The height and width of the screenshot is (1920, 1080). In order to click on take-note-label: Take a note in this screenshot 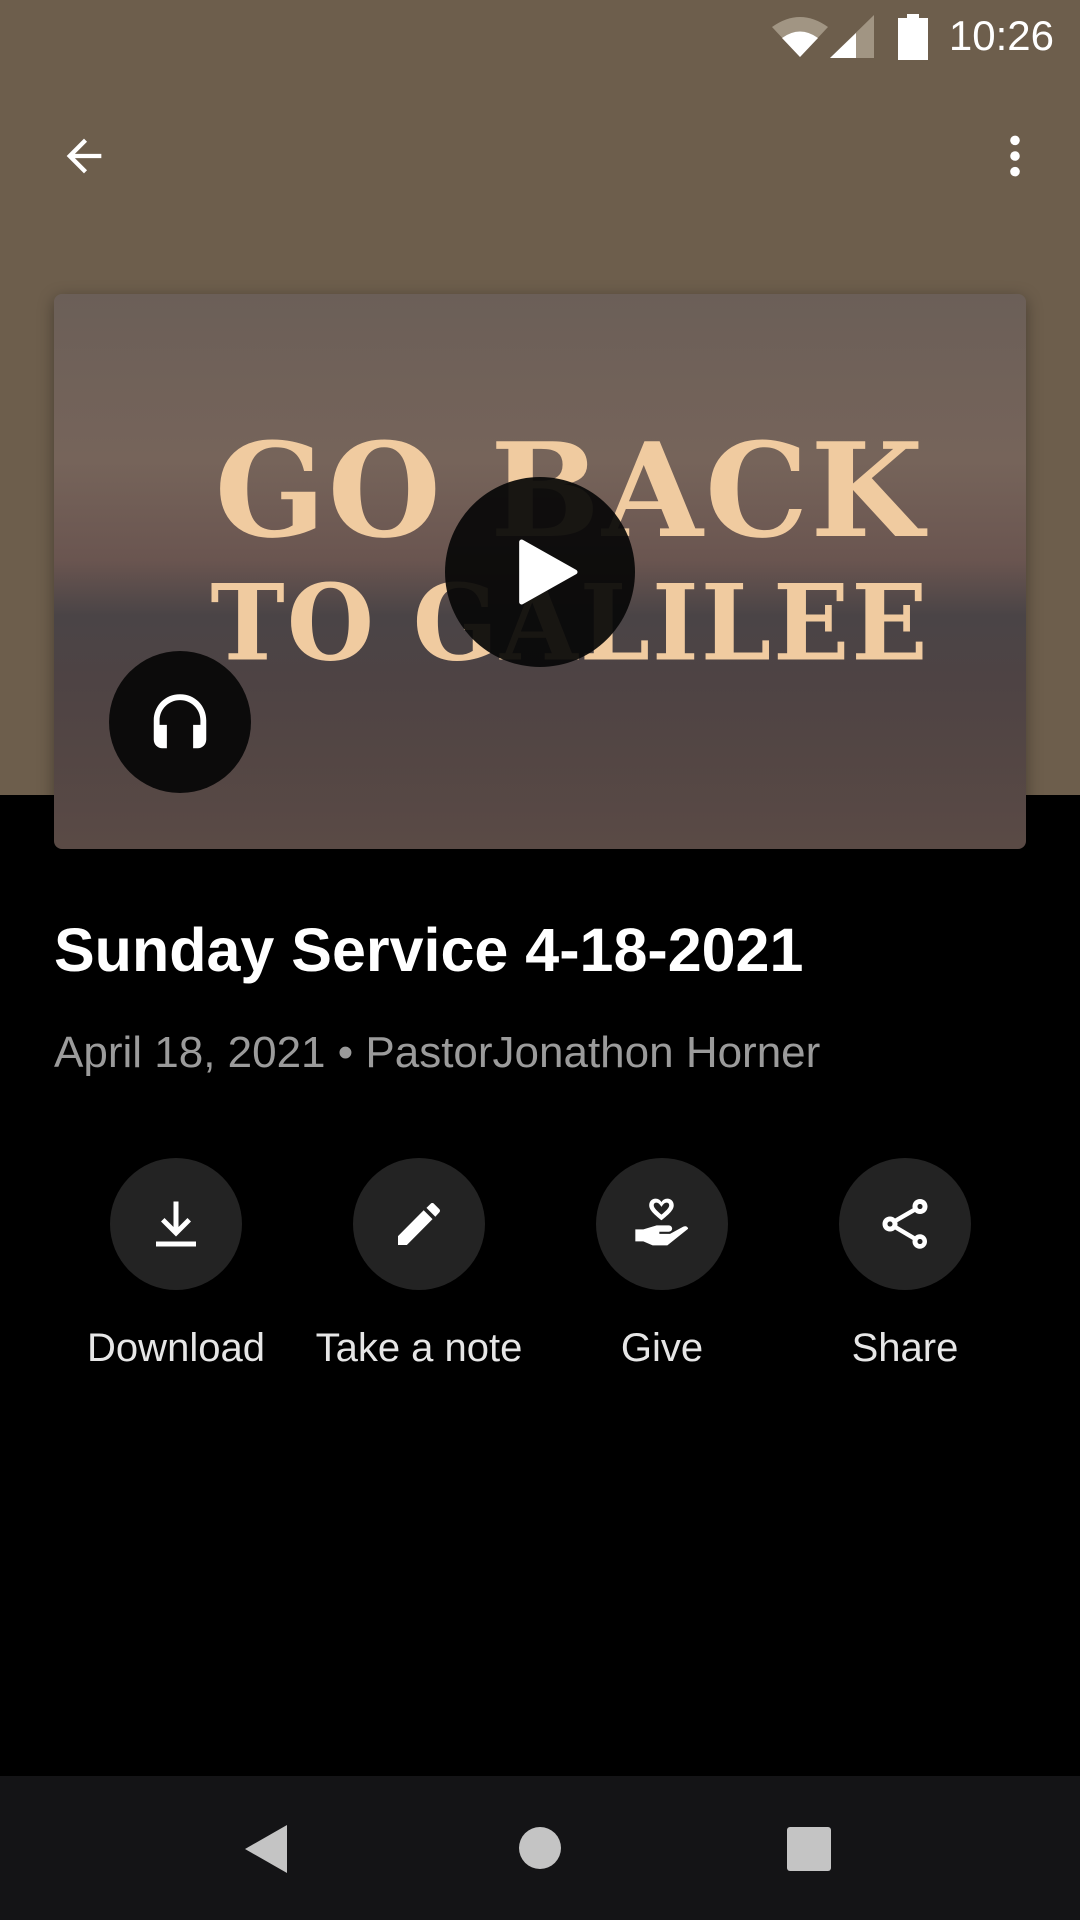, I will do `click(419, 1348)`.